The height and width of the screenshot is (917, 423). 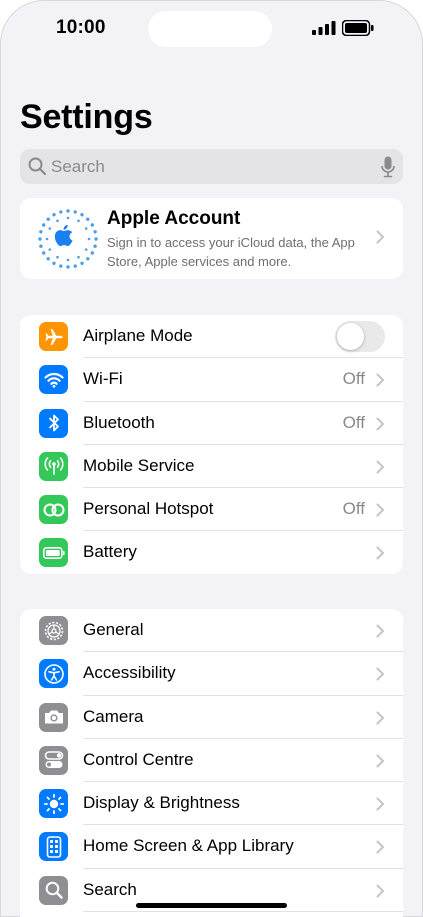 What do you see at coordinates (139, 465) in the screenshot?
I see `mobile-service-label: Mobile Service` at bounding box center [139, 465].